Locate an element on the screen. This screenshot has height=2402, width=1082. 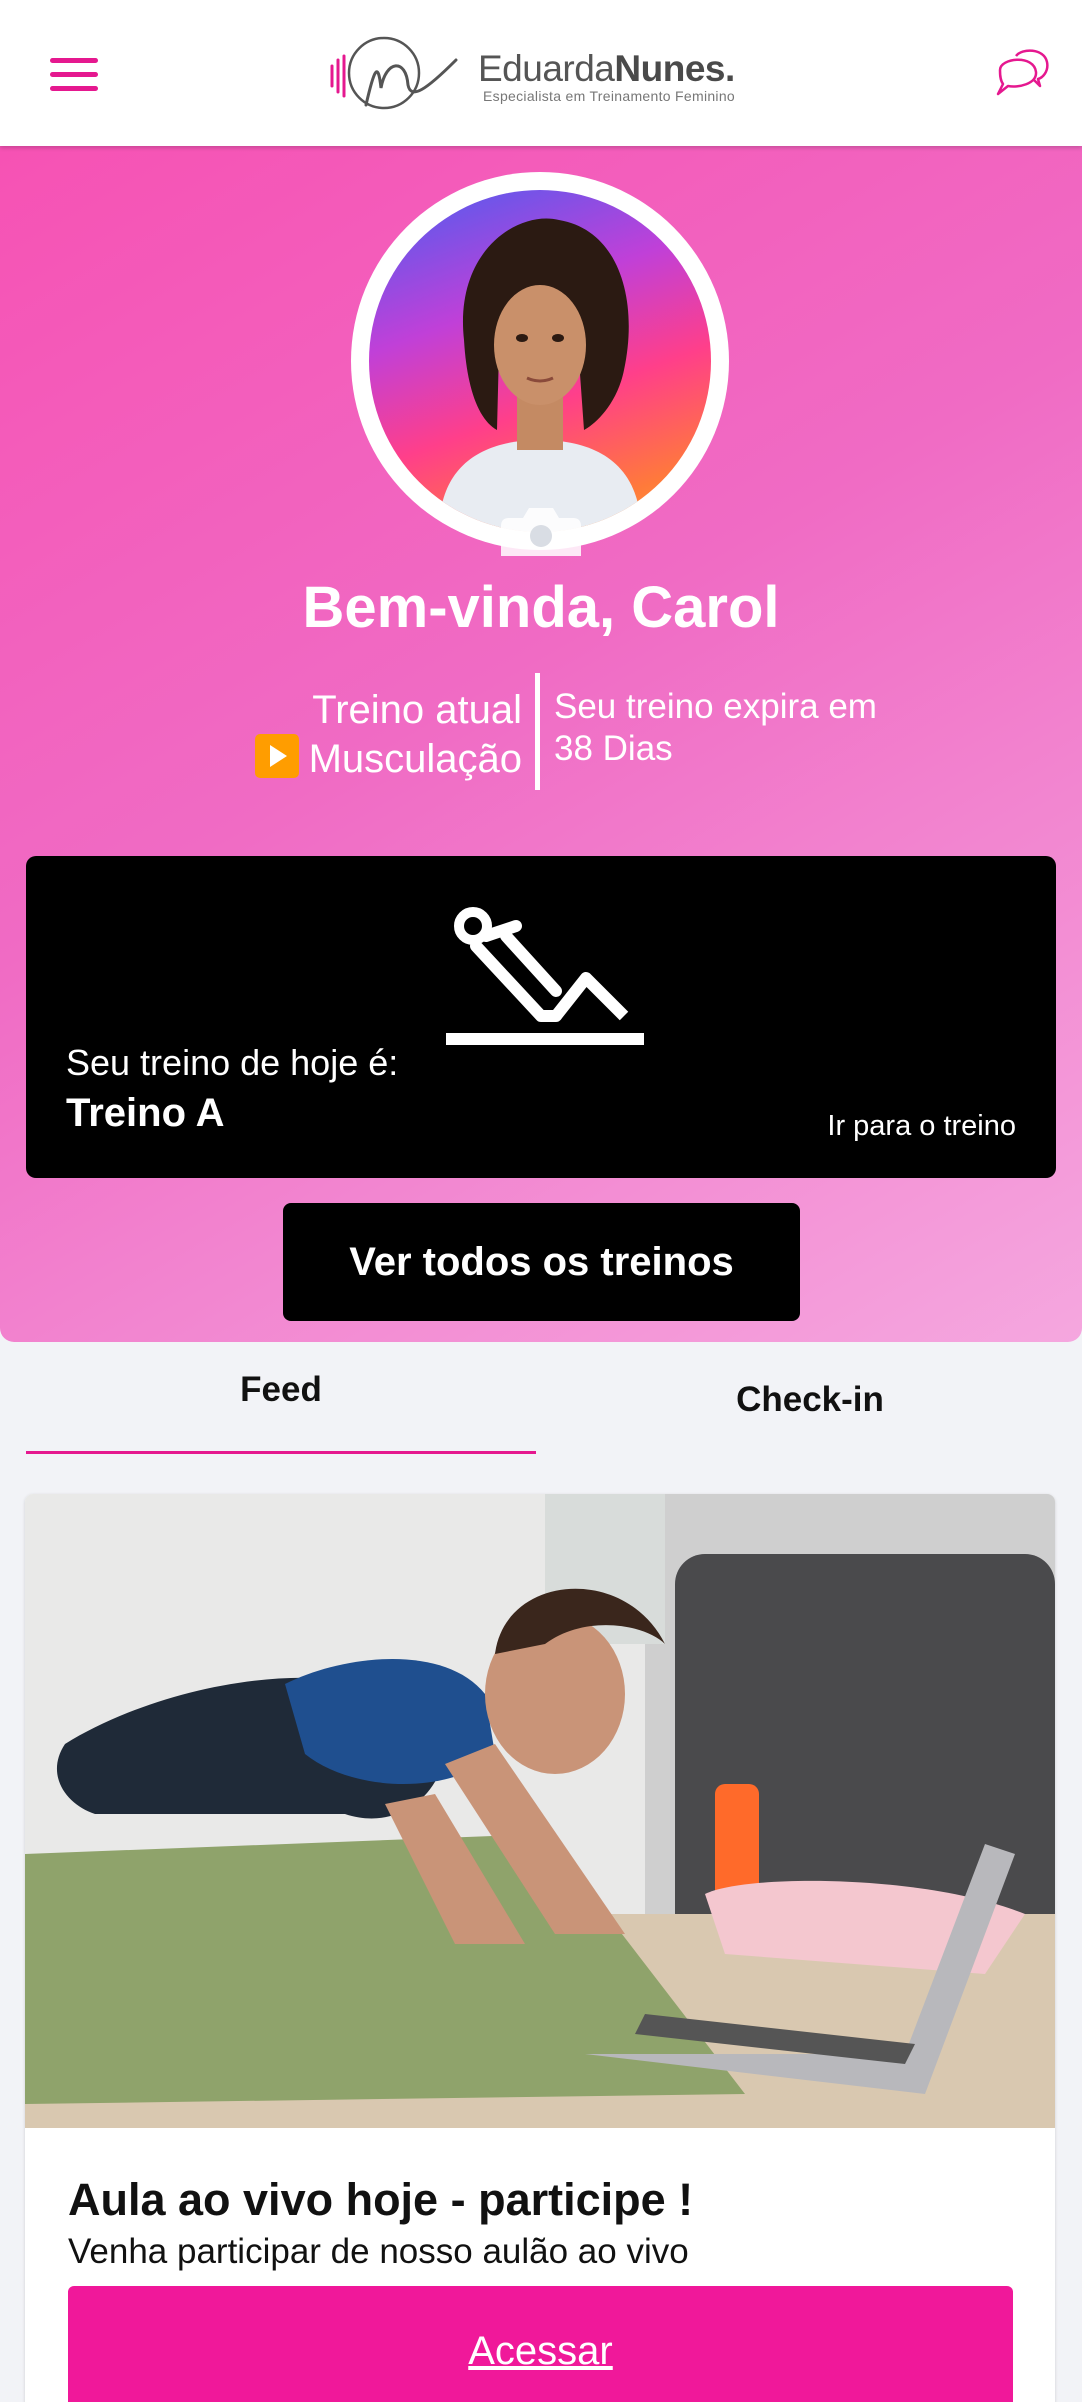
avatar-portrait-illustration is located at coordinates (540, 375).